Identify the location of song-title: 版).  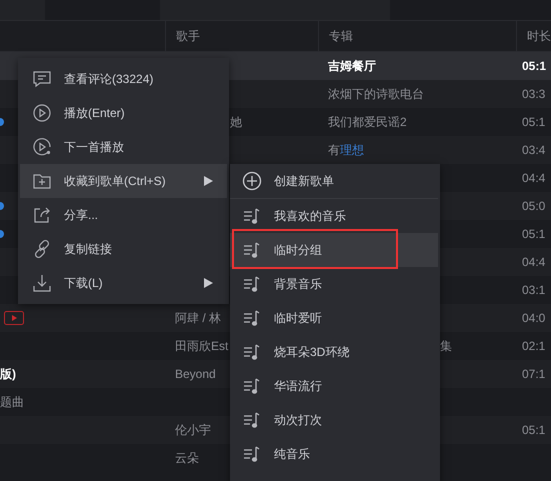
(8, 374).